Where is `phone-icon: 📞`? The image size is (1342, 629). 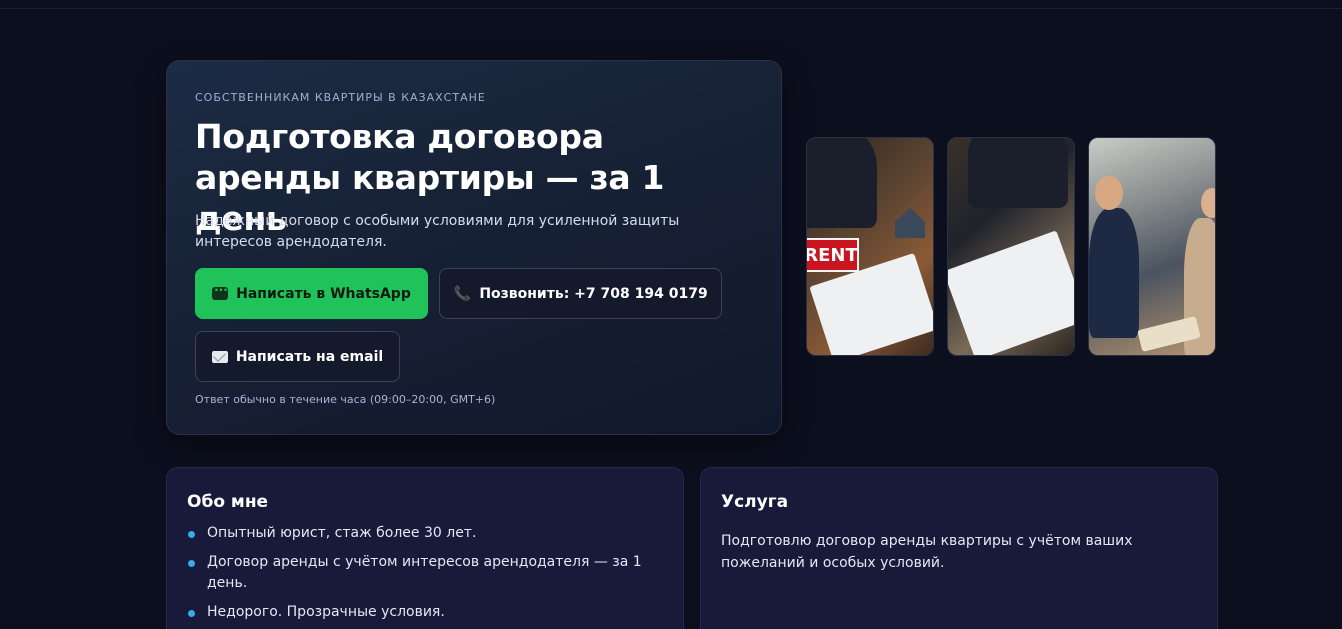 phone-icon: 📞 is located at coordinates (462, 293).